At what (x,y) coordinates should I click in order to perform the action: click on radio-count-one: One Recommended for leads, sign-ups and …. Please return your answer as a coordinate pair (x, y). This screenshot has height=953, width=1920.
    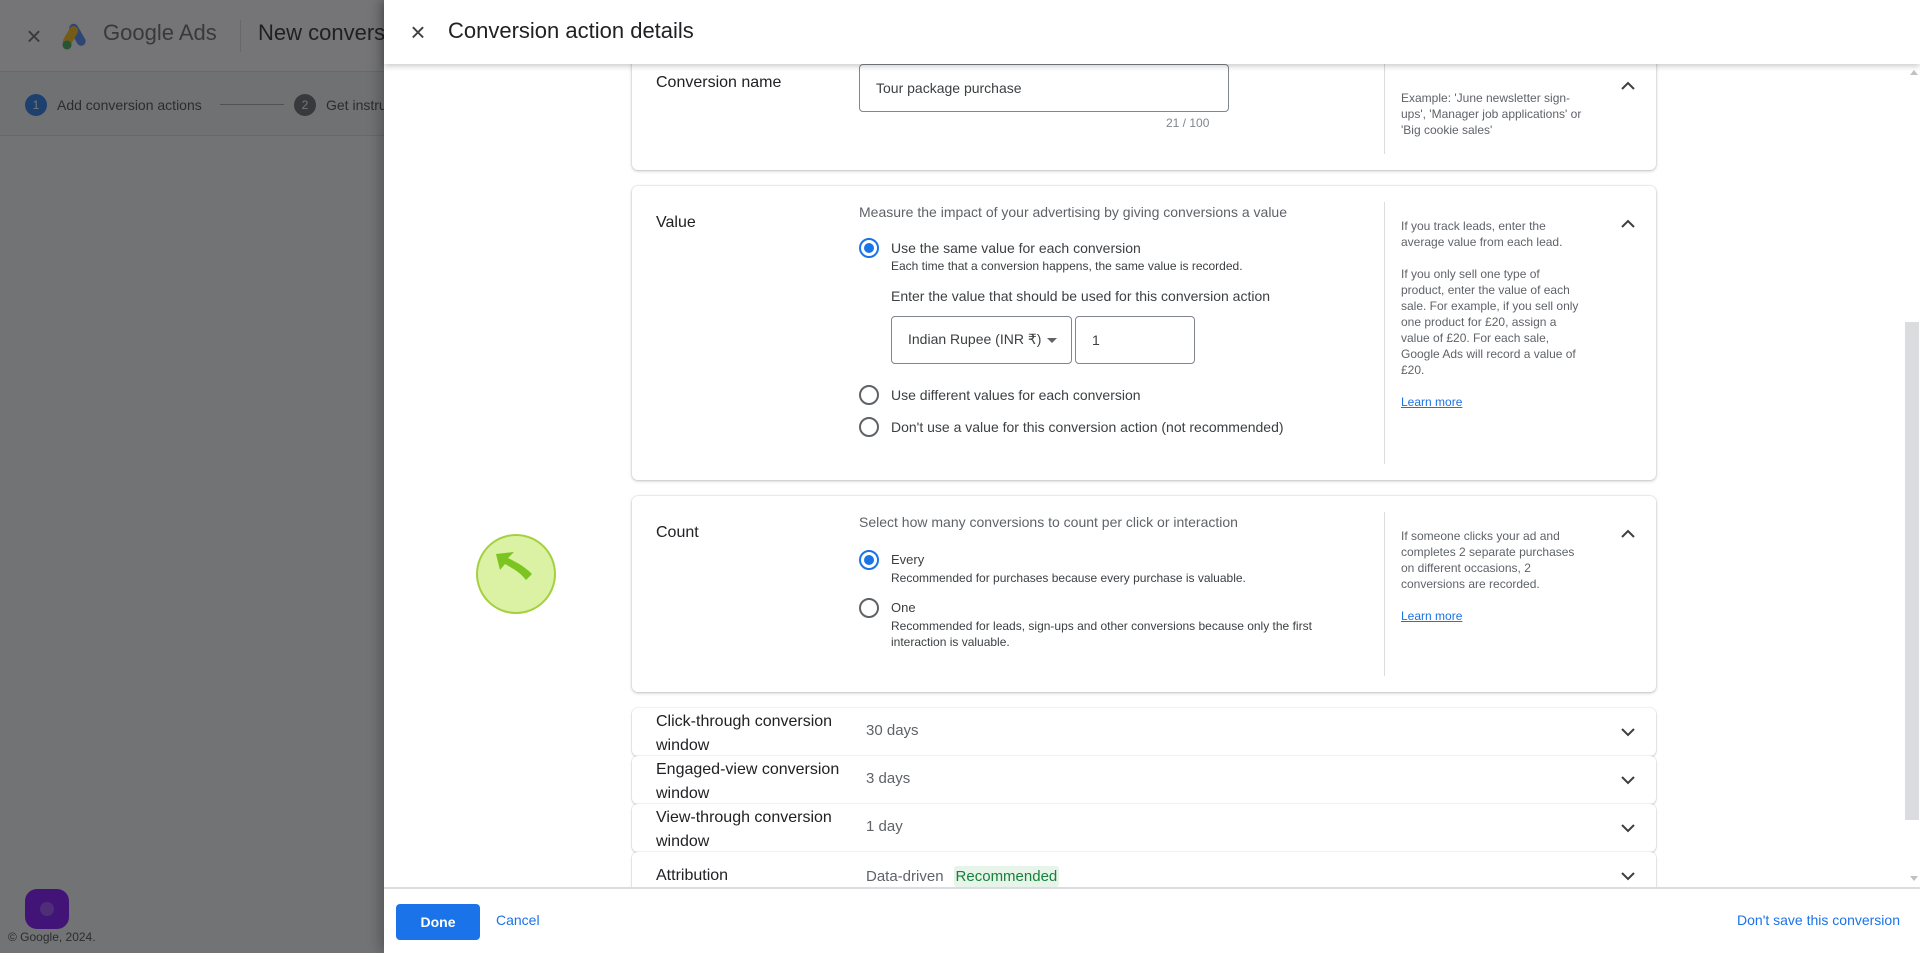
    Looking at the image, I should click on (1094, 624).